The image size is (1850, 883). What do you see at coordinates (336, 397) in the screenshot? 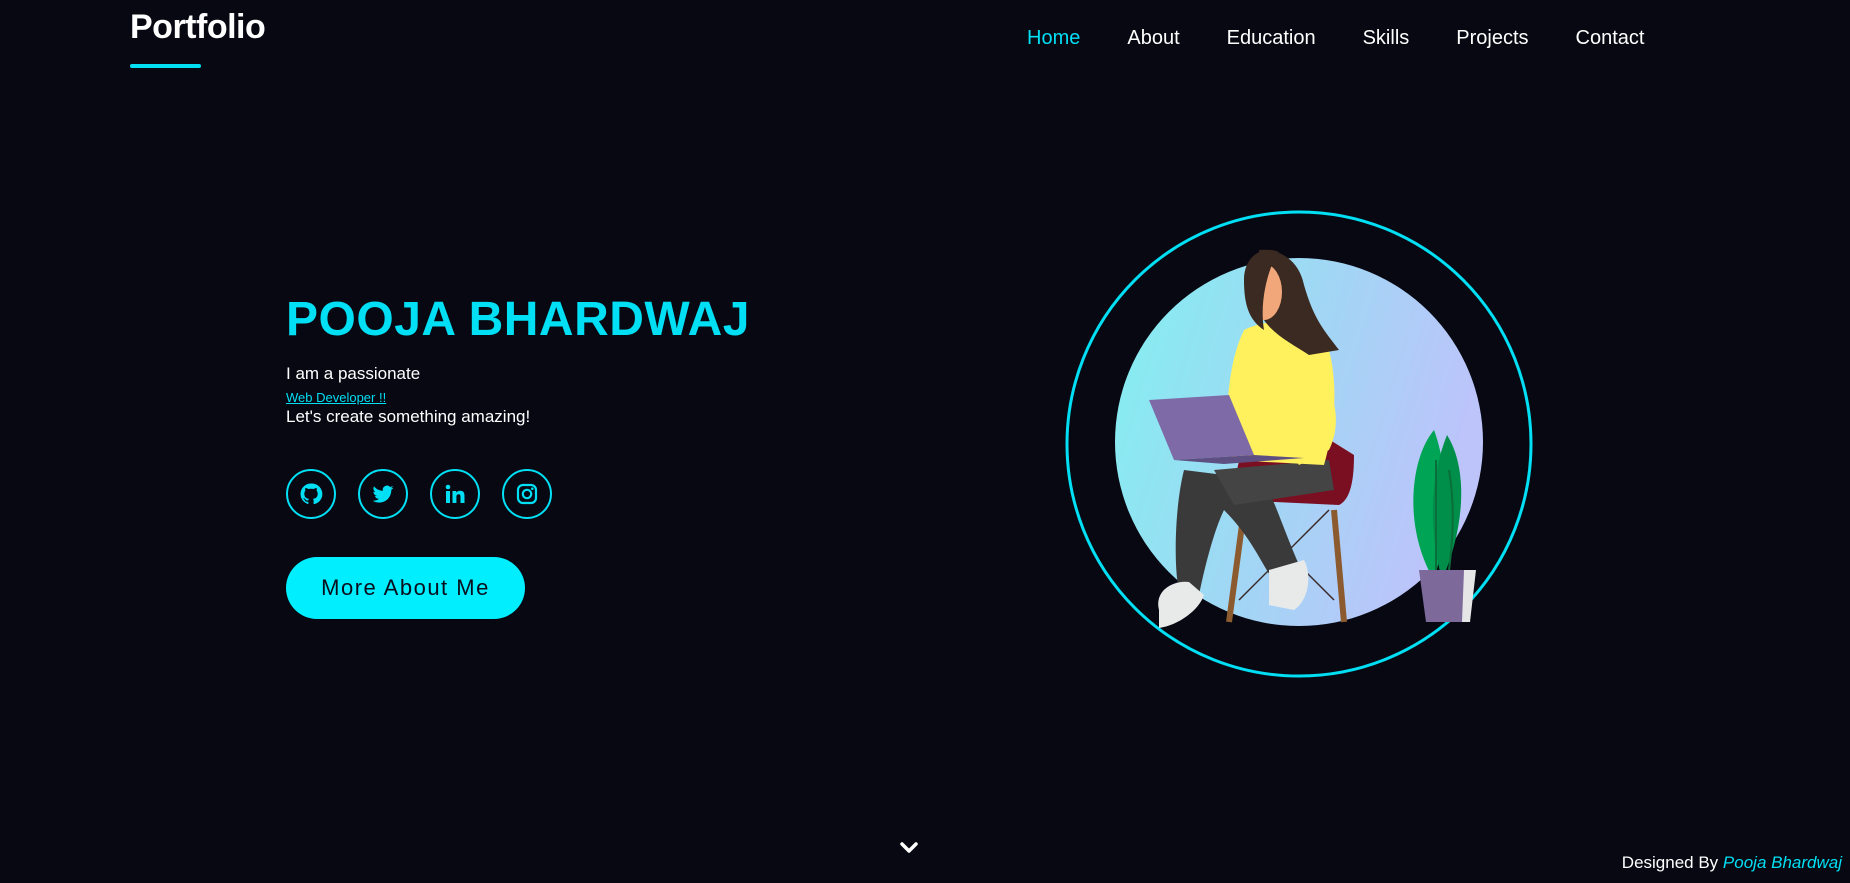
I see `hero-role-link: Web Developer !!` at bounding box center [336, 397].